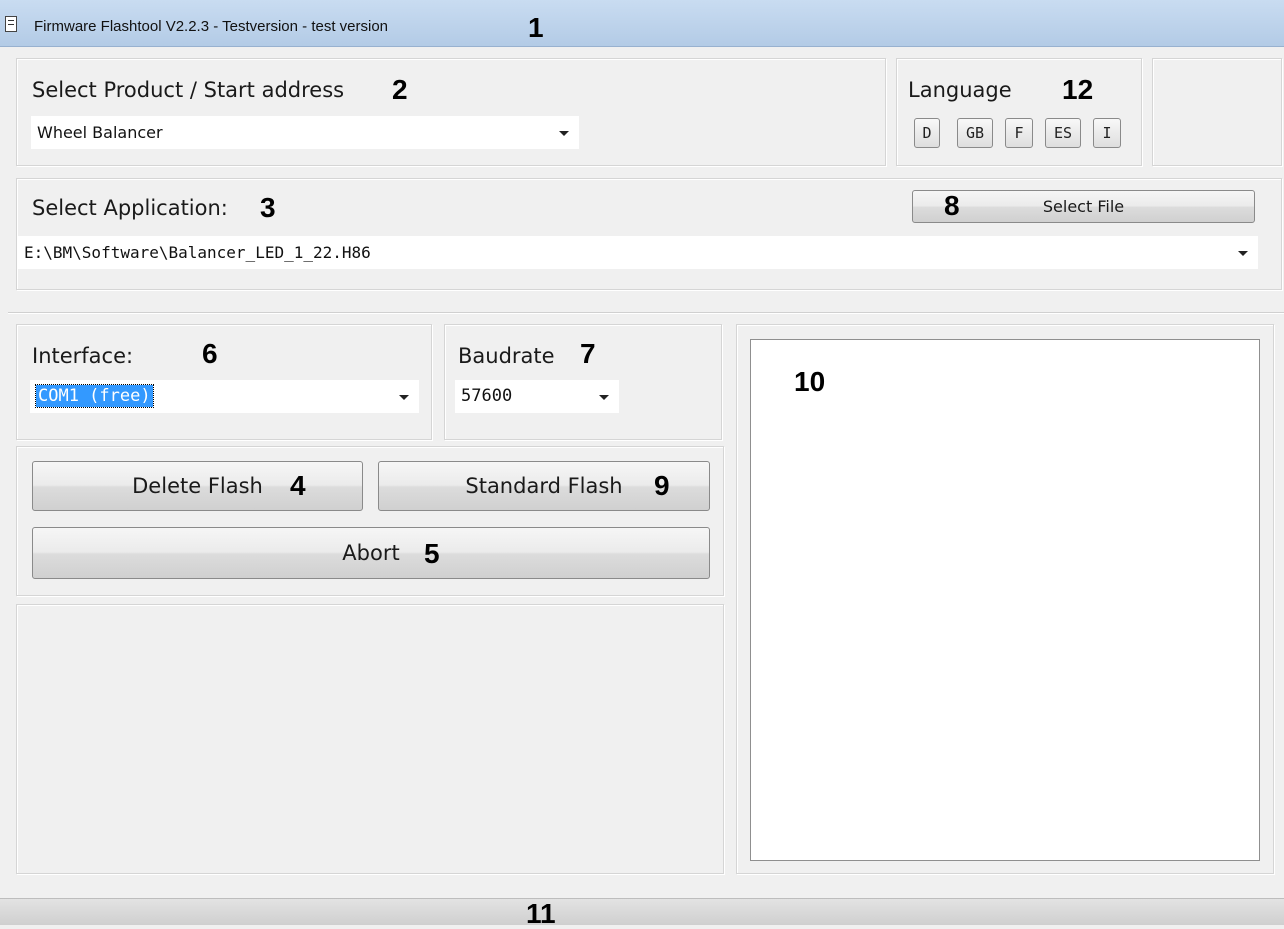  I want to click on callout-4: 4, so click(298, 485).